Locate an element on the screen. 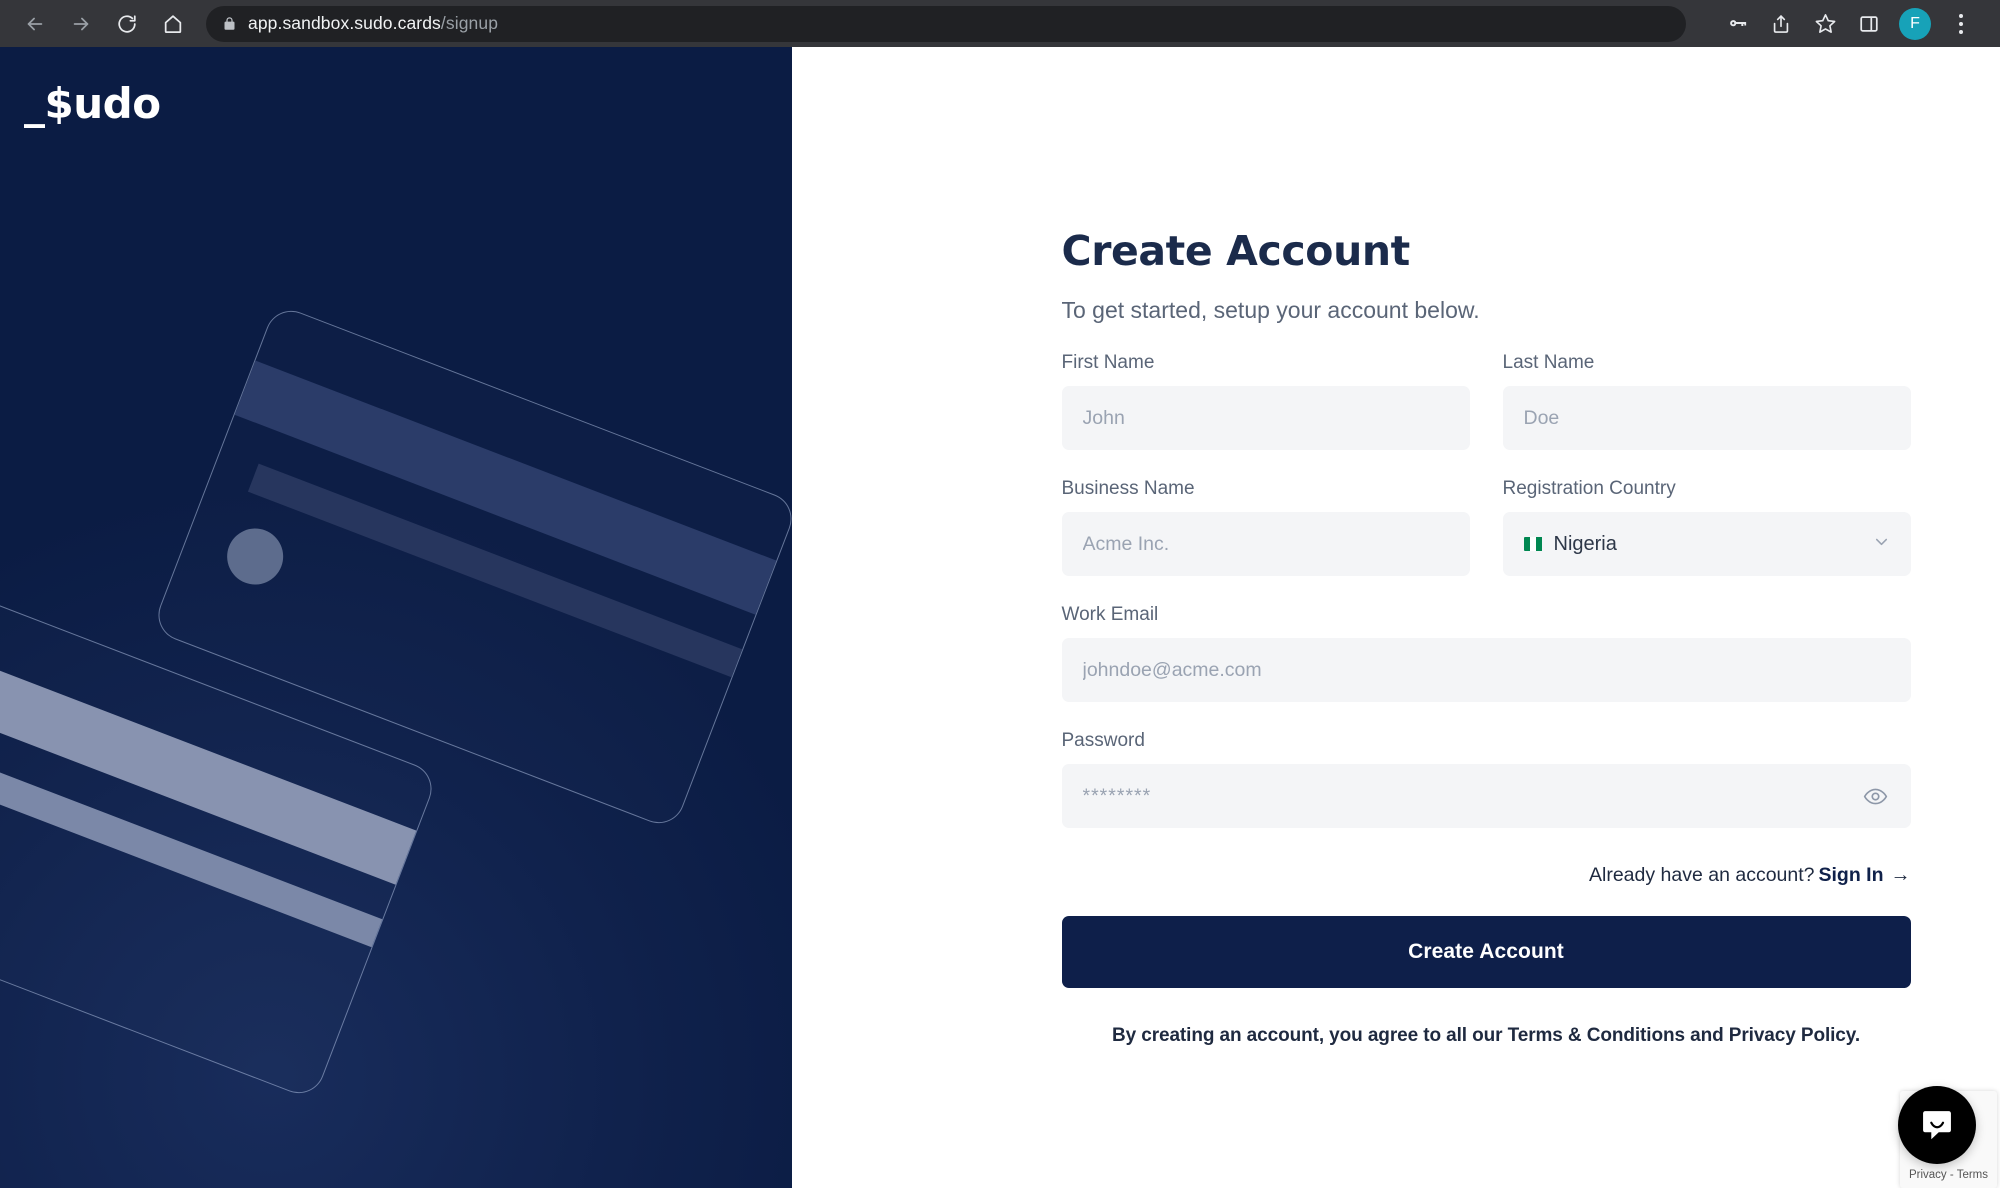 Image resolution: width=2000 pixels, height=1188 pixels. url-host: app.sandbox.sudo.cards is located at coordinates (344, 23).